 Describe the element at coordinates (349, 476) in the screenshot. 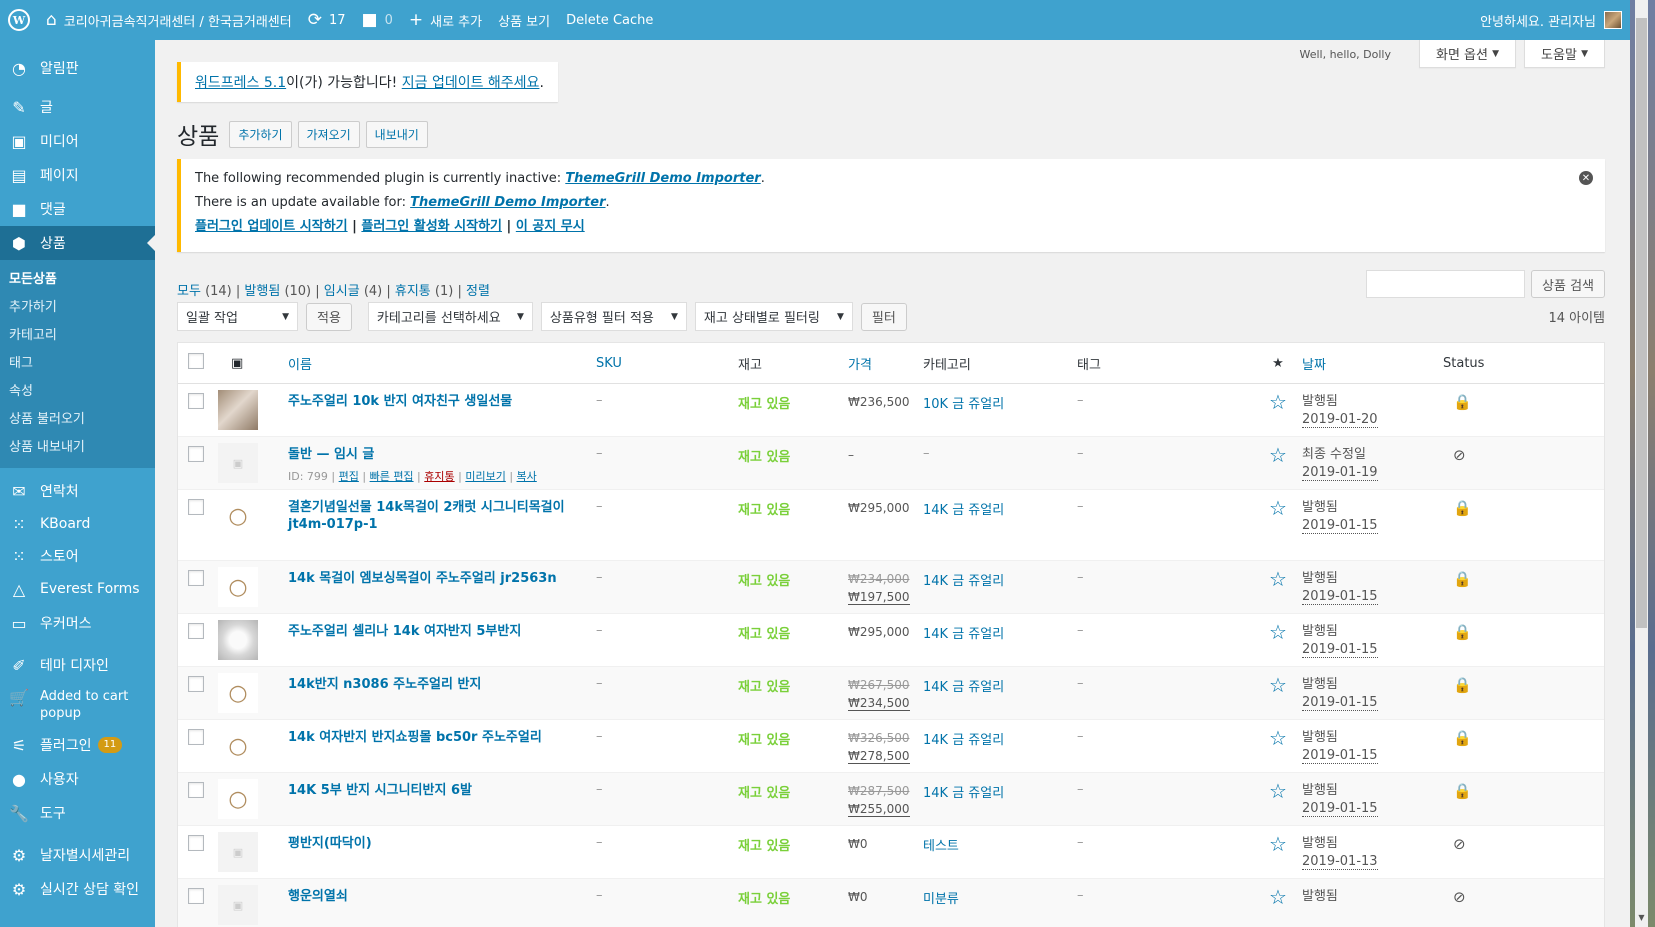

I see `edit-link: 편집` at that location.